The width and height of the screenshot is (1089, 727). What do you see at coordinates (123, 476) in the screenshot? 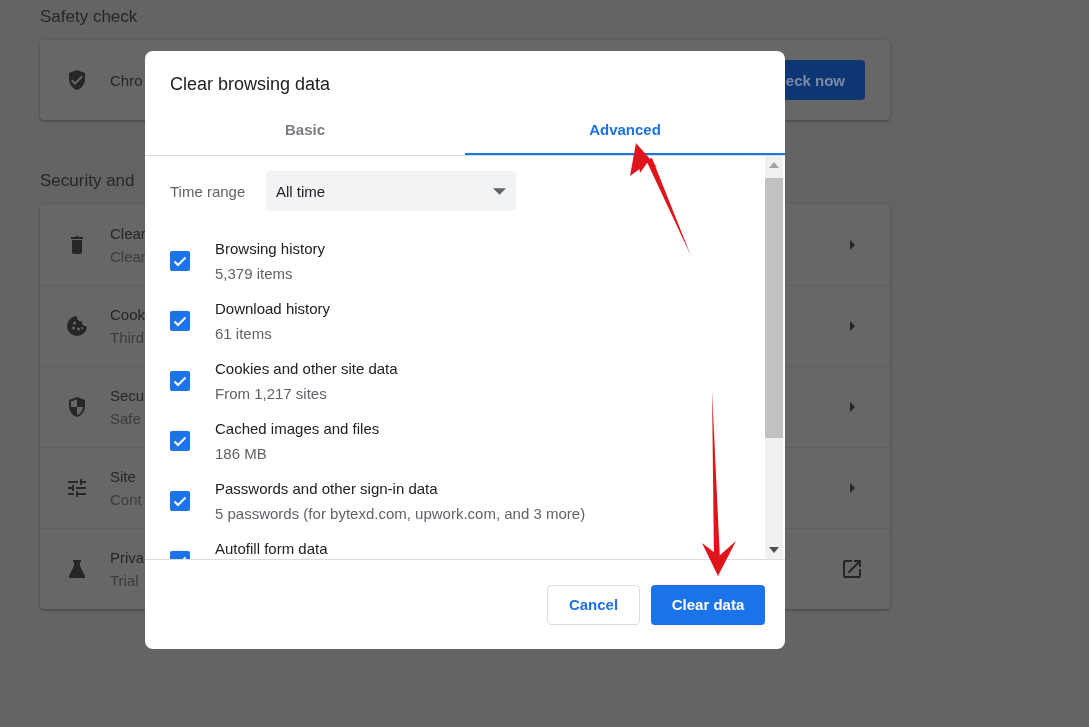
I see `row-title: Site` at bounding box center [123, 476].